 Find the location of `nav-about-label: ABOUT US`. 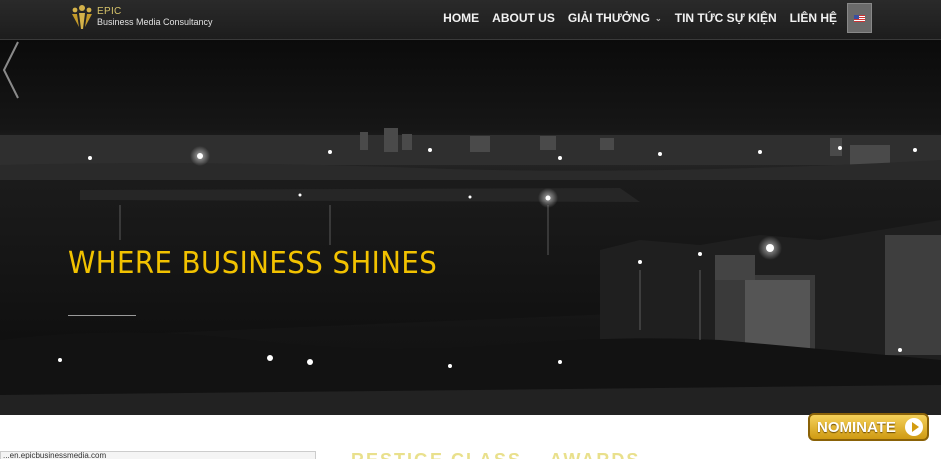

nav-about-label: ABOUT US is located at coordinates (523, 18).